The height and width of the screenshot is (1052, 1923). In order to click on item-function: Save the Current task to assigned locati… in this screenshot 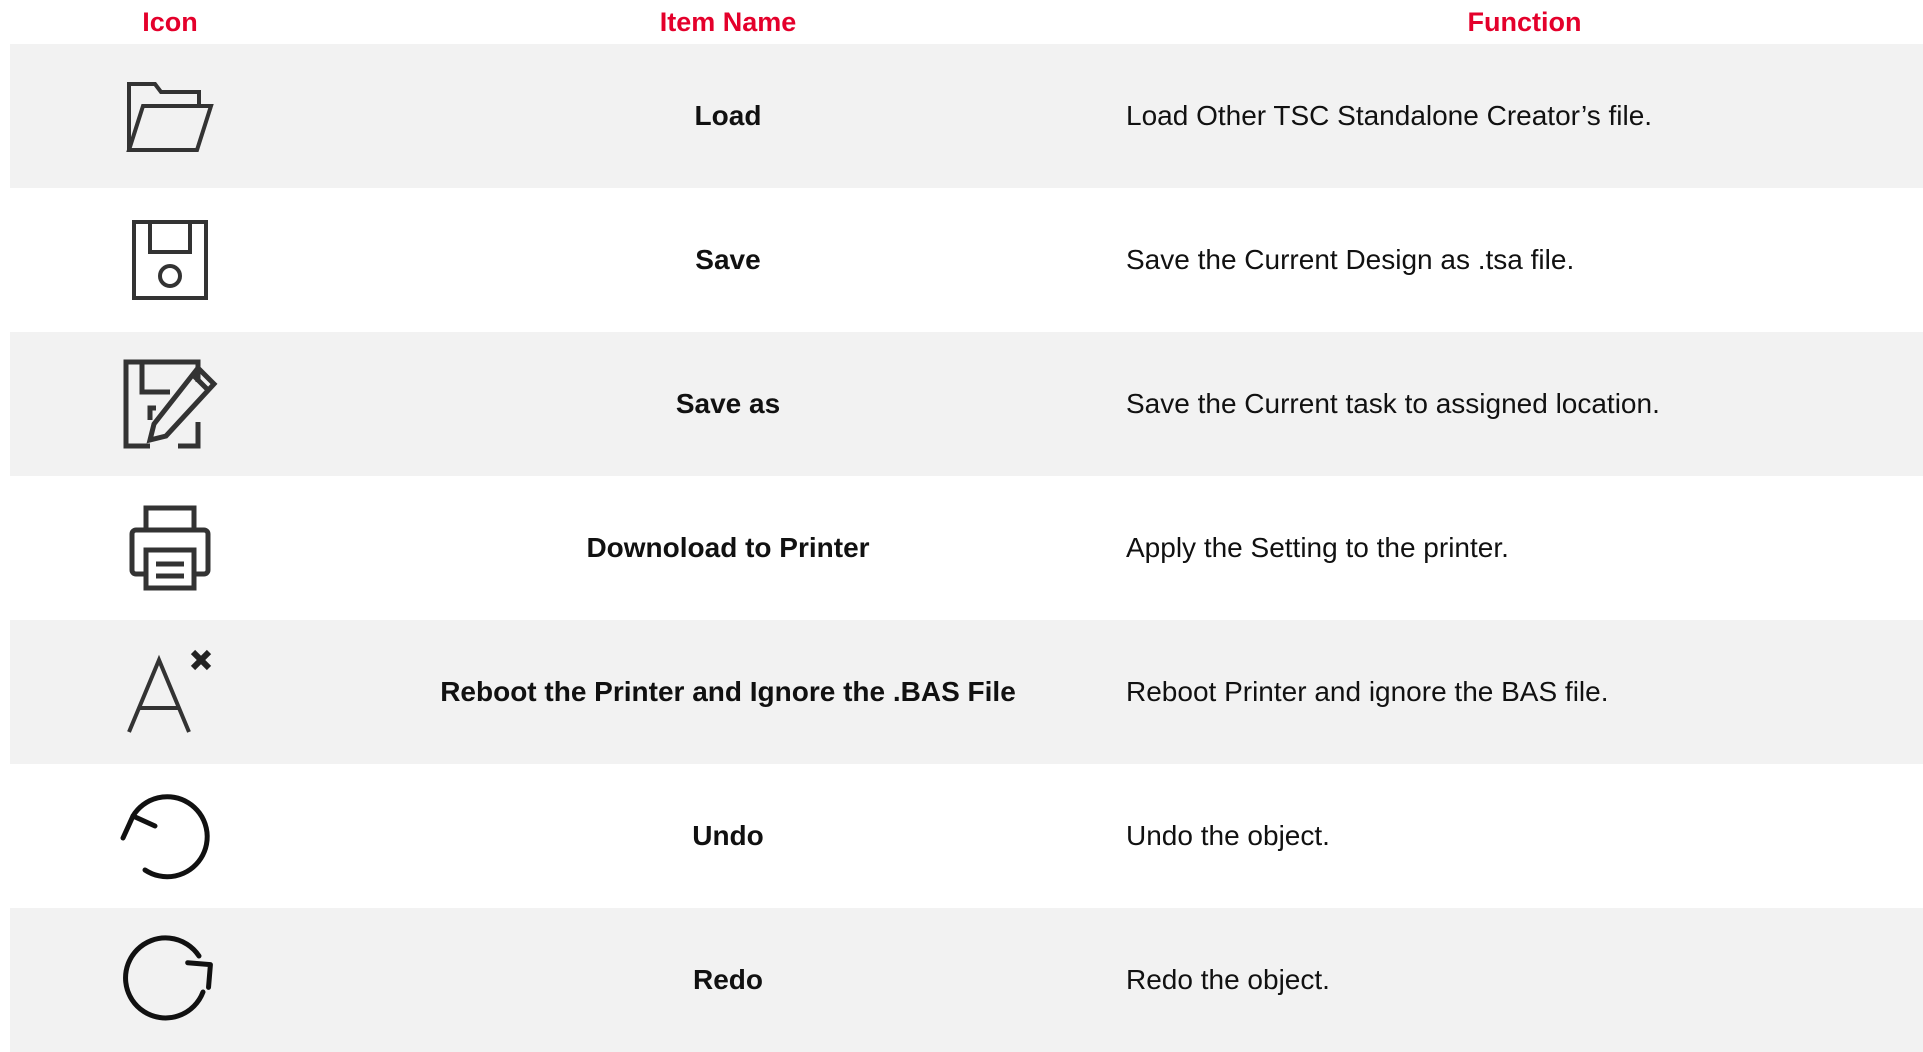, I will do `click(1393, 403)`.